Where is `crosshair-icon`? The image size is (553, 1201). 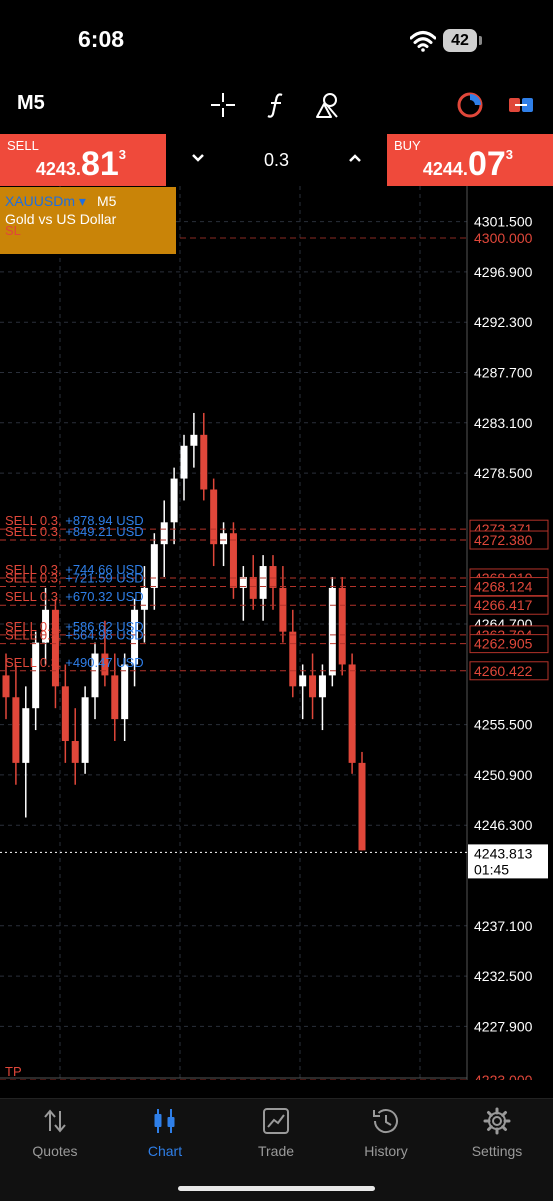 crosshair-icon is located at coordinates (223, 105).